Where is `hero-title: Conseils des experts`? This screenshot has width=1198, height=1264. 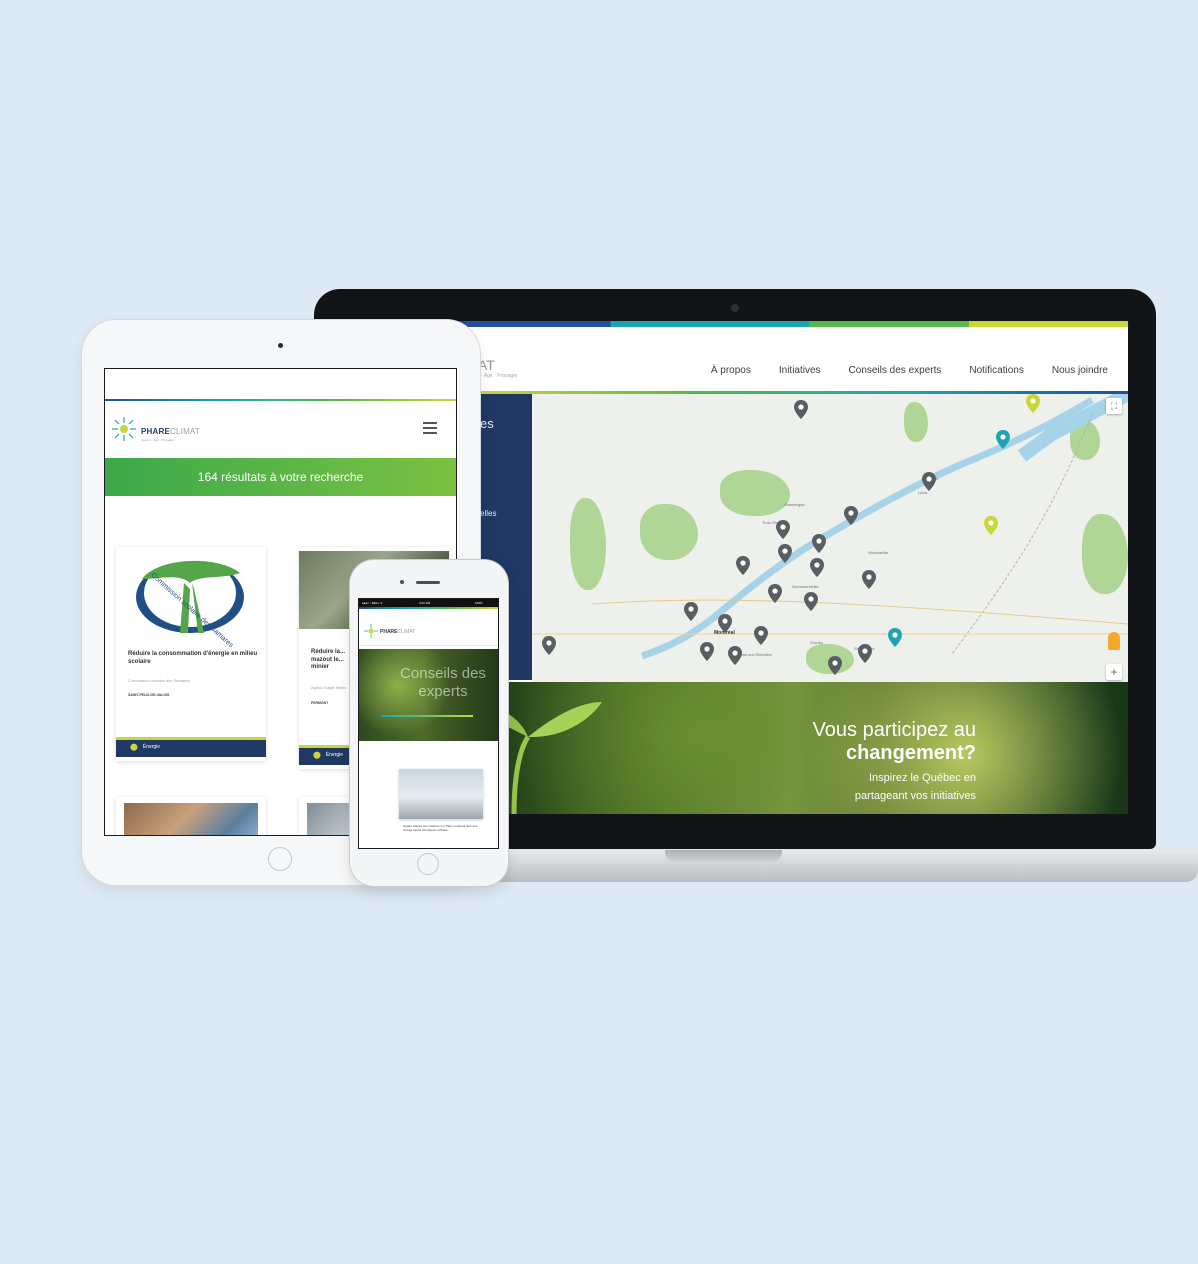 hero-title: Conseils des experts is located at coordinates (443, 682).